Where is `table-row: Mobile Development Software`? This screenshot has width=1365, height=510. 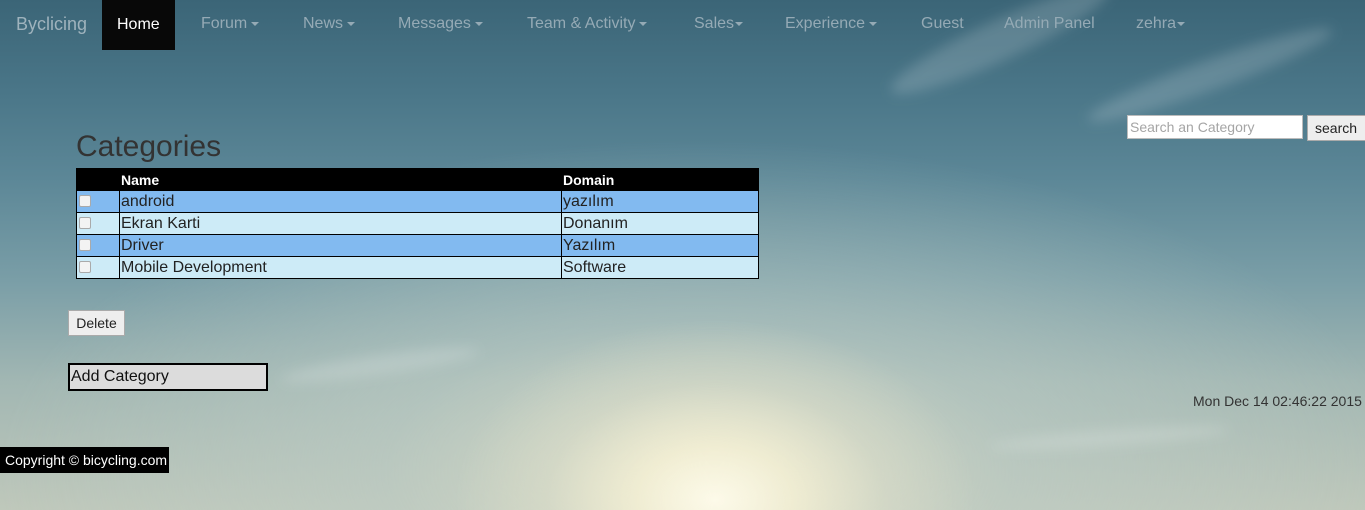
table-row: Mobile Development Software is located at coordinates (417, 267).